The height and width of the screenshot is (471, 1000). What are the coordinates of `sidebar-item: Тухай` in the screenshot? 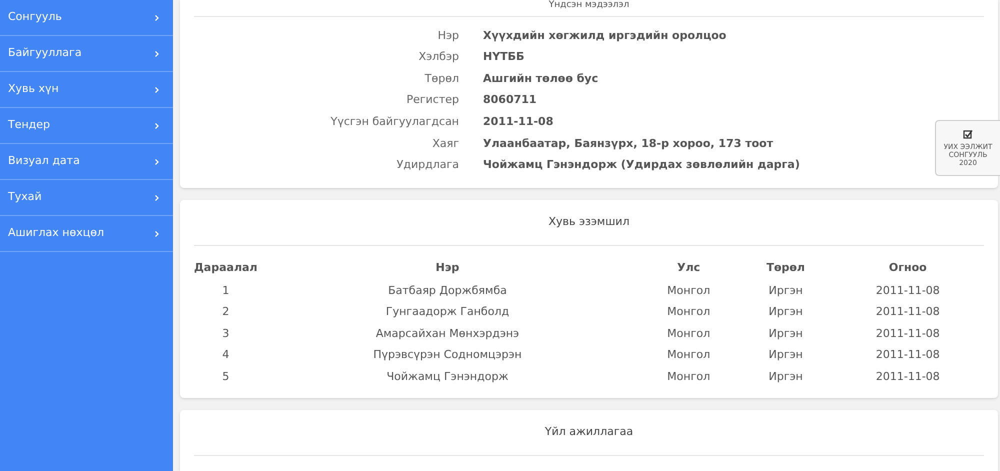 It's located at (86, 198).